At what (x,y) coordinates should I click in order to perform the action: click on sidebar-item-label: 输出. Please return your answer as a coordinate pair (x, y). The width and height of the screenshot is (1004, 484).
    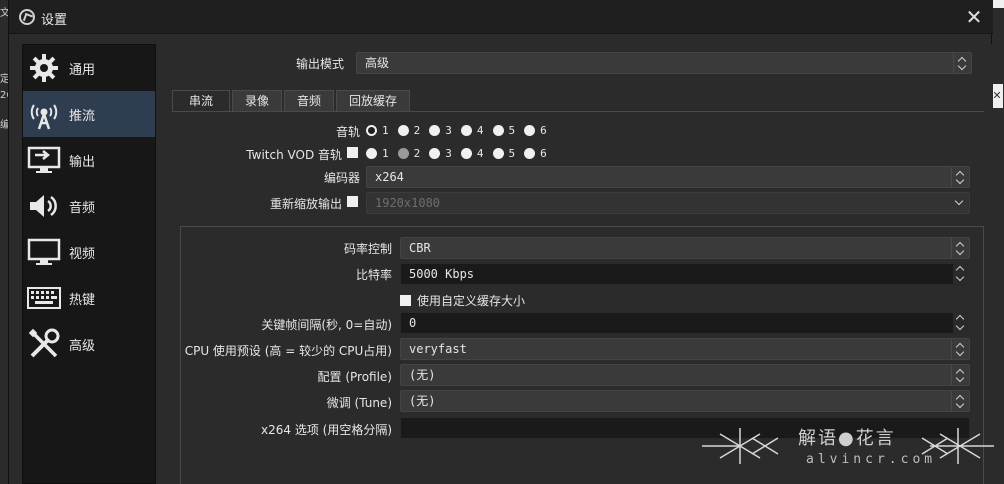
    Looking at the image, I should click on (82, 162).